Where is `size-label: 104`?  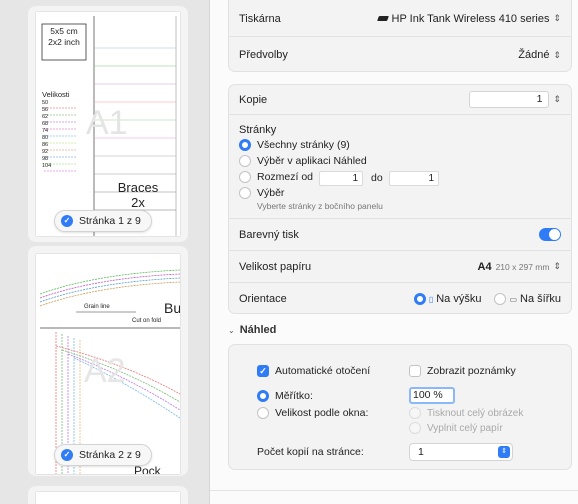 size-label: 104 is located at coordinates (47, 166).